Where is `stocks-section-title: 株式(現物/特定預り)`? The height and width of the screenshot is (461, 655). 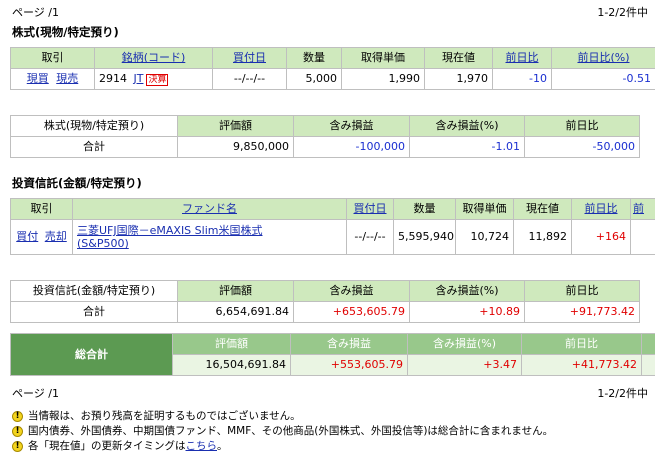 stocks-section-title: 株式(現物/特定預り) is located at coordinates (65, 32).